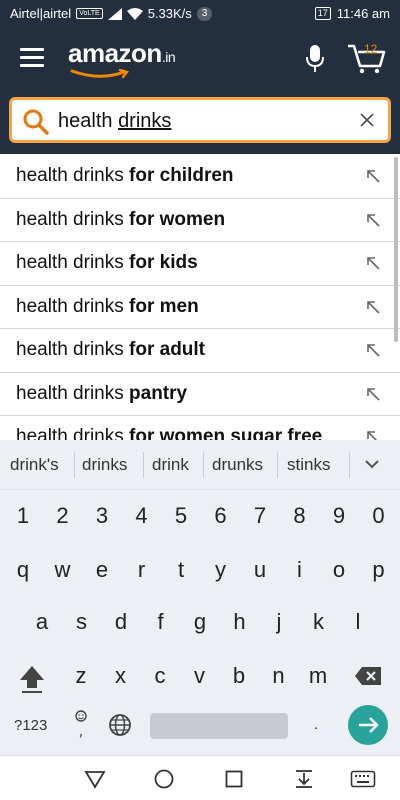 This screenshot has width=400, height=800. What do you see at coordinates (122, 58) in the screenshot?
I see `amazon-logo: amazon.in` at bounding box center [122, 58].